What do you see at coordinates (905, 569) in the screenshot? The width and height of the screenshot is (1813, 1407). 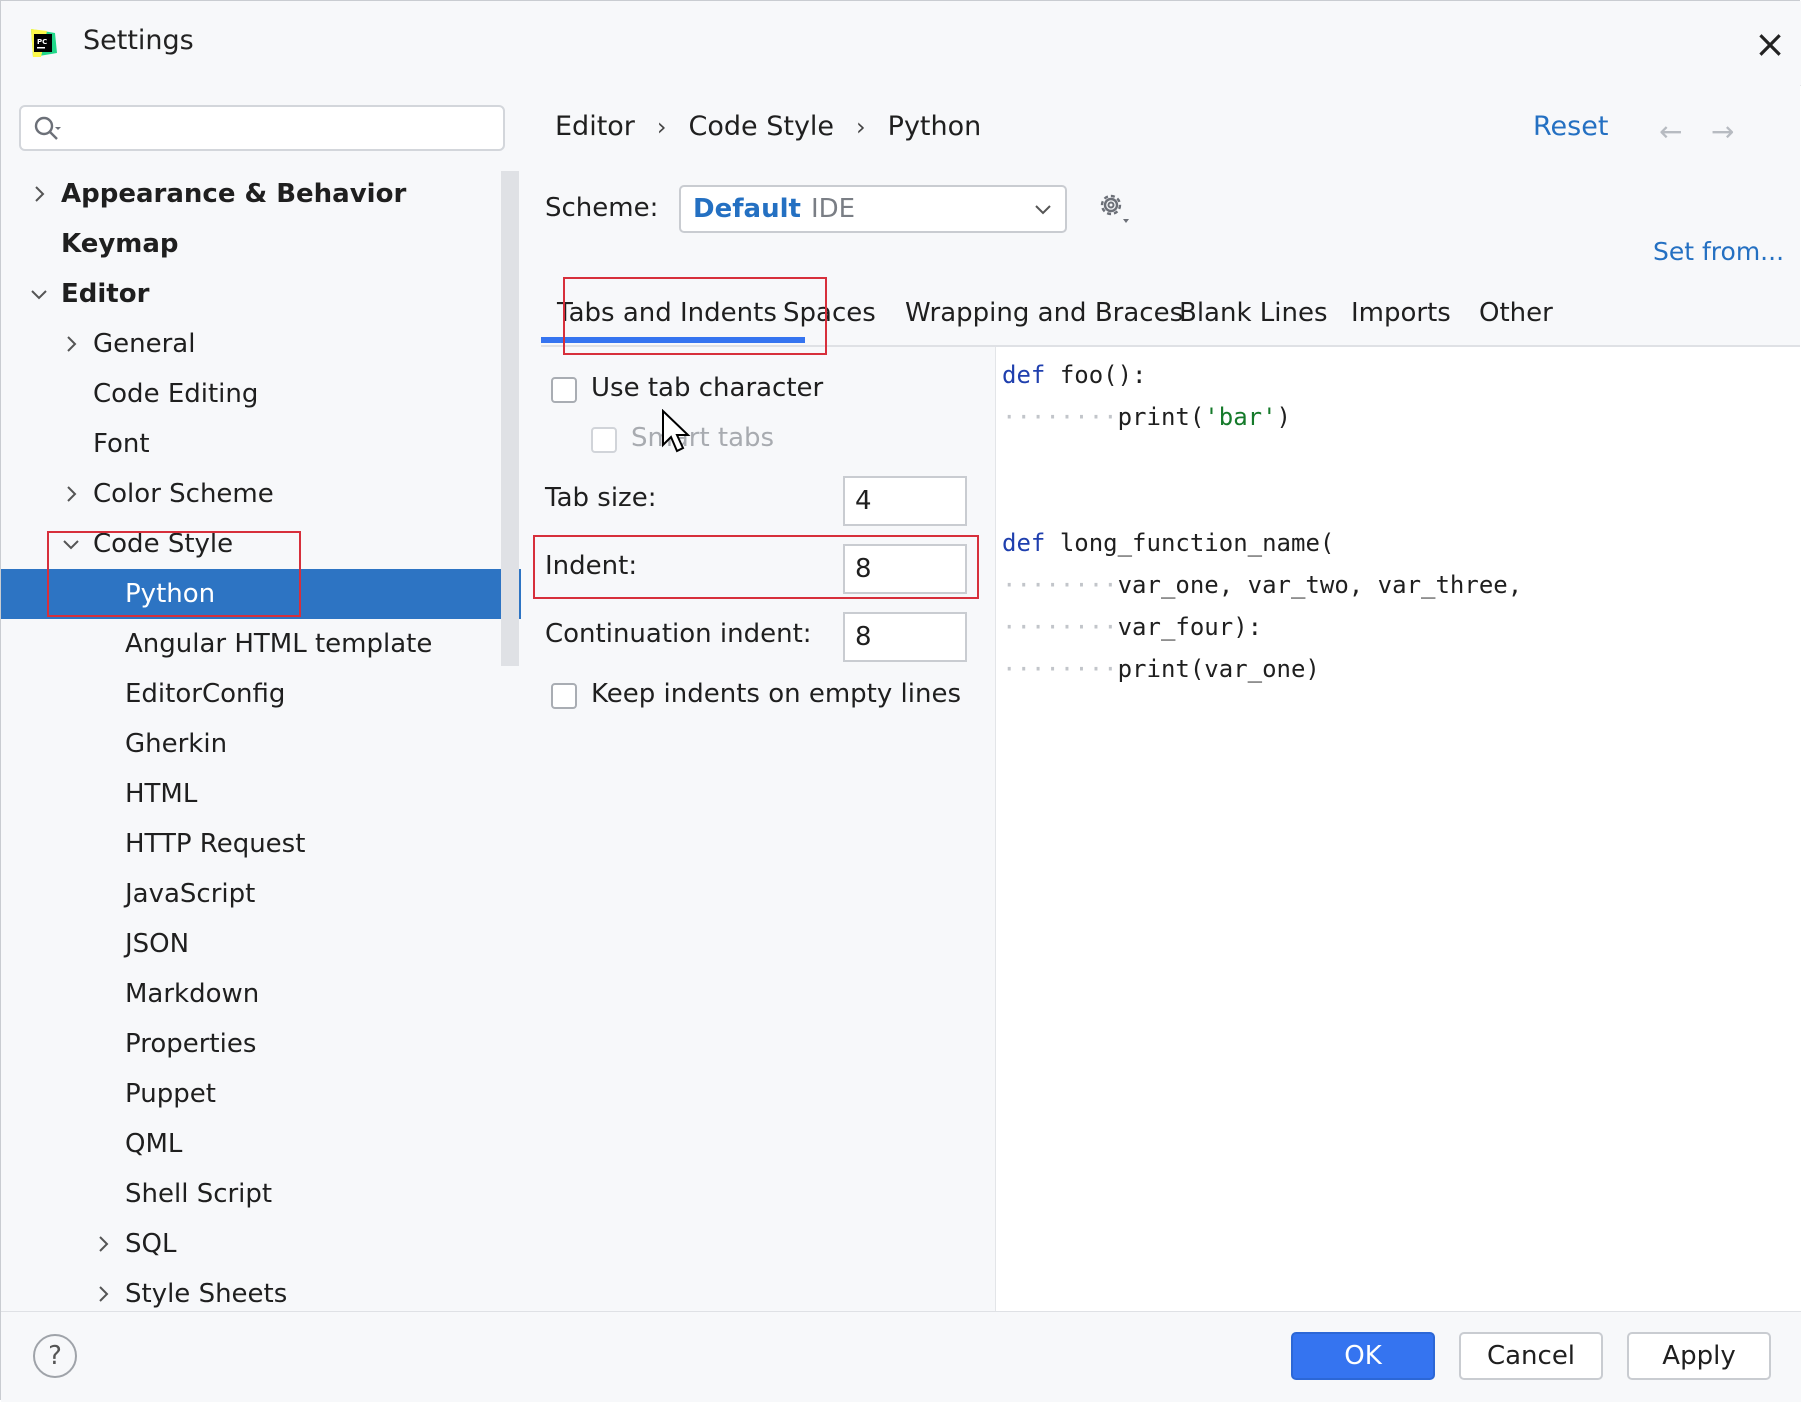 I see `indent-field: 8` at bounding box center [905, 569].